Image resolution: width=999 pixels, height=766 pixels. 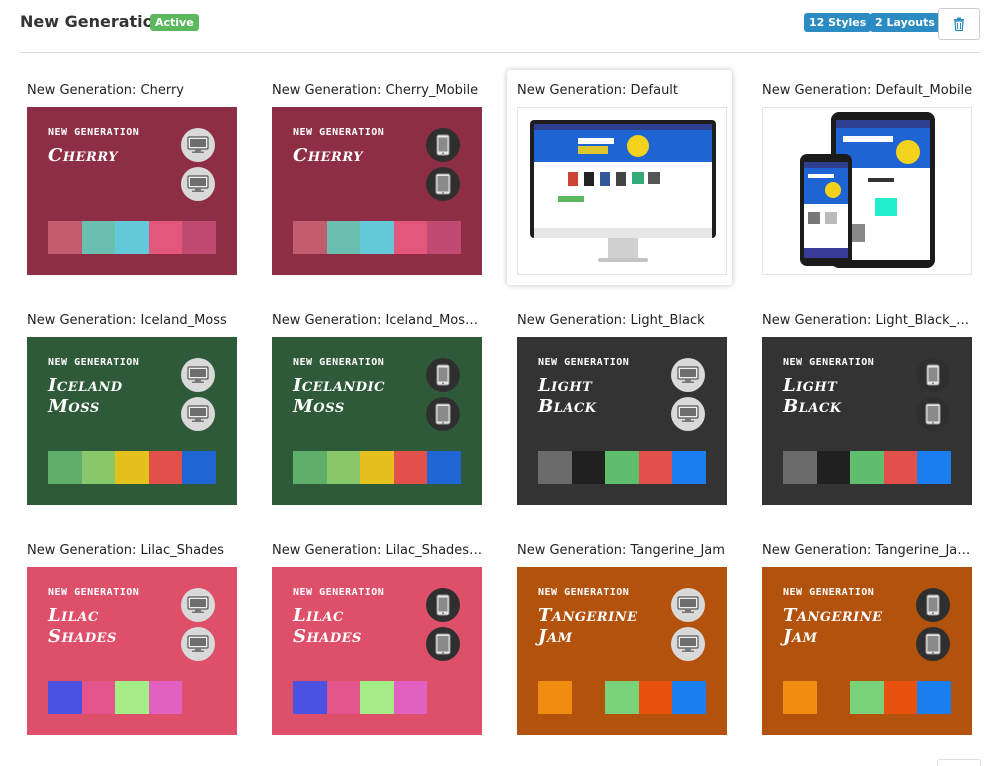 What do you see at coordinates (611, 320) in the screenshot?
I see `style-card-caption: New Generation: Light_Black` at bounding box center [611, 320].